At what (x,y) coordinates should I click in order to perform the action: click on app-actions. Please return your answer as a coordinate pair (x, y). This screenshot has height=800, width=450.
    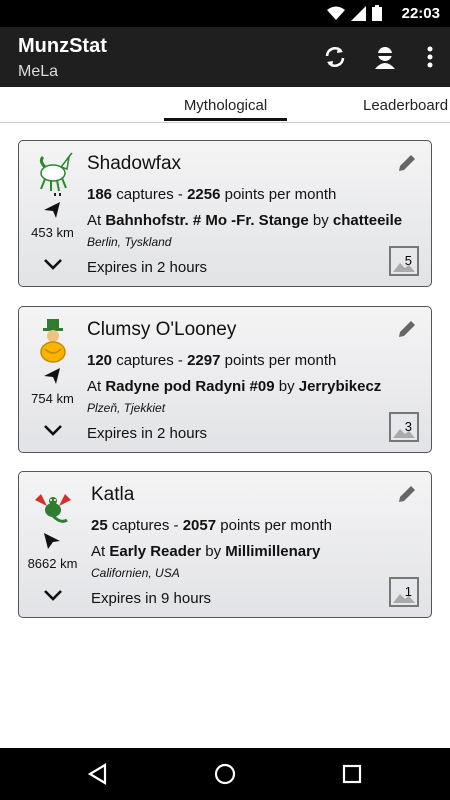
    Looking at the image, I should click on (380, 57).